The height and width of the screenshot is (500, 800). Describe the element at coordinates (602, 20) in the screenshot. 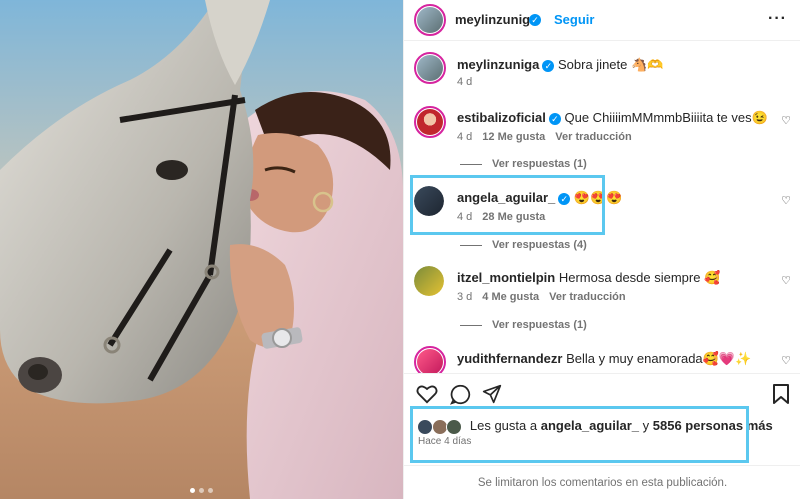

I see `post-header: meylinzuniga ✓ Seguir ···` at that location.